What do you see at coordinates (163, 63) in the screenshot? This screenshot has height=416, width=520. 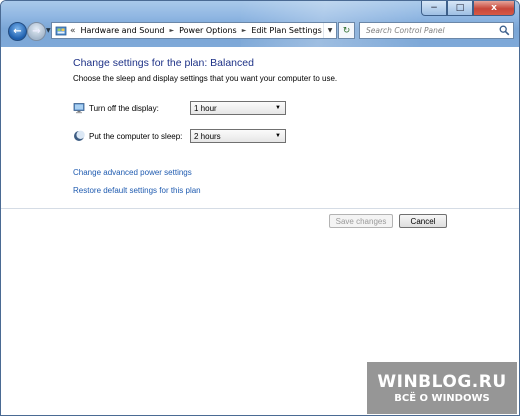 I see `page-title: Change settings for the plan: Balanced` at bounding box center [163, 63].